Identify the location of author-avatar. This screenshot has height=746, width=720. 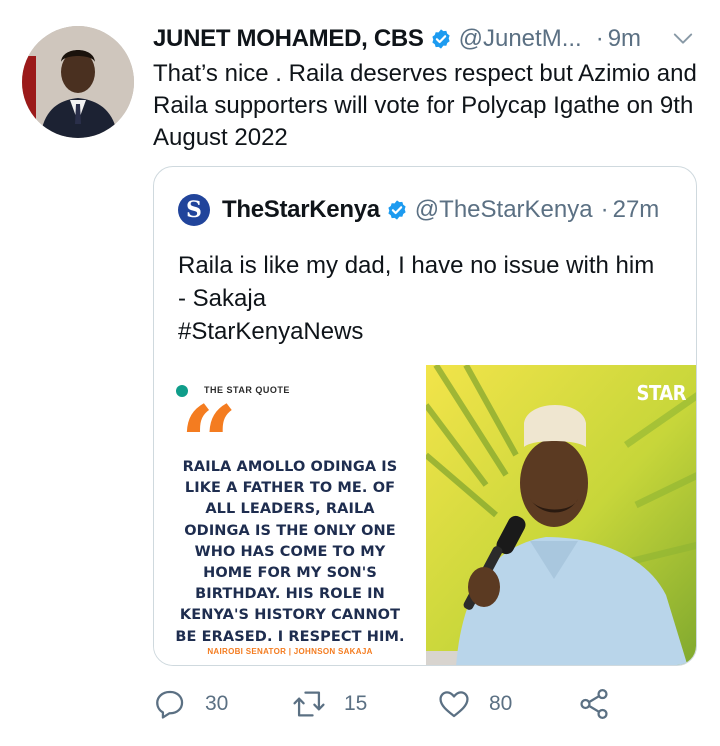
(78, 82).